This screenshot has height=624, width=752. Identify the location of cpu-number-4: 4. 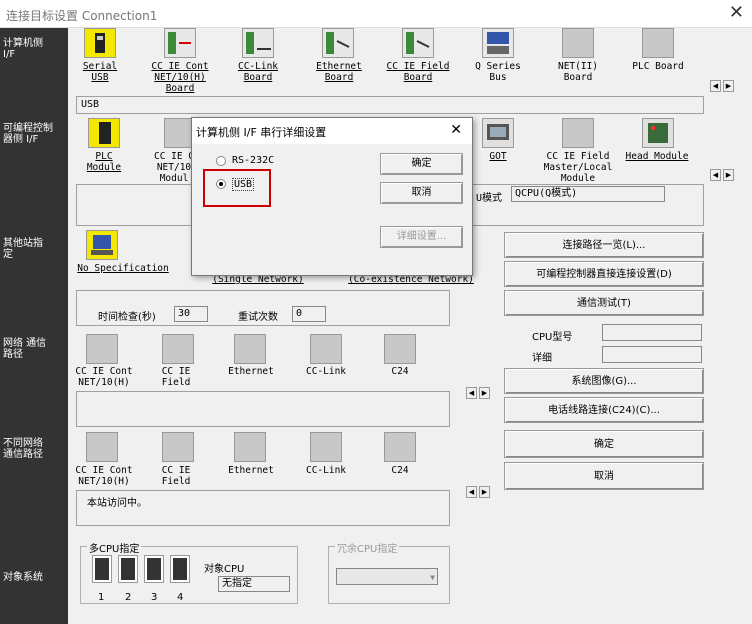
(180, 597).